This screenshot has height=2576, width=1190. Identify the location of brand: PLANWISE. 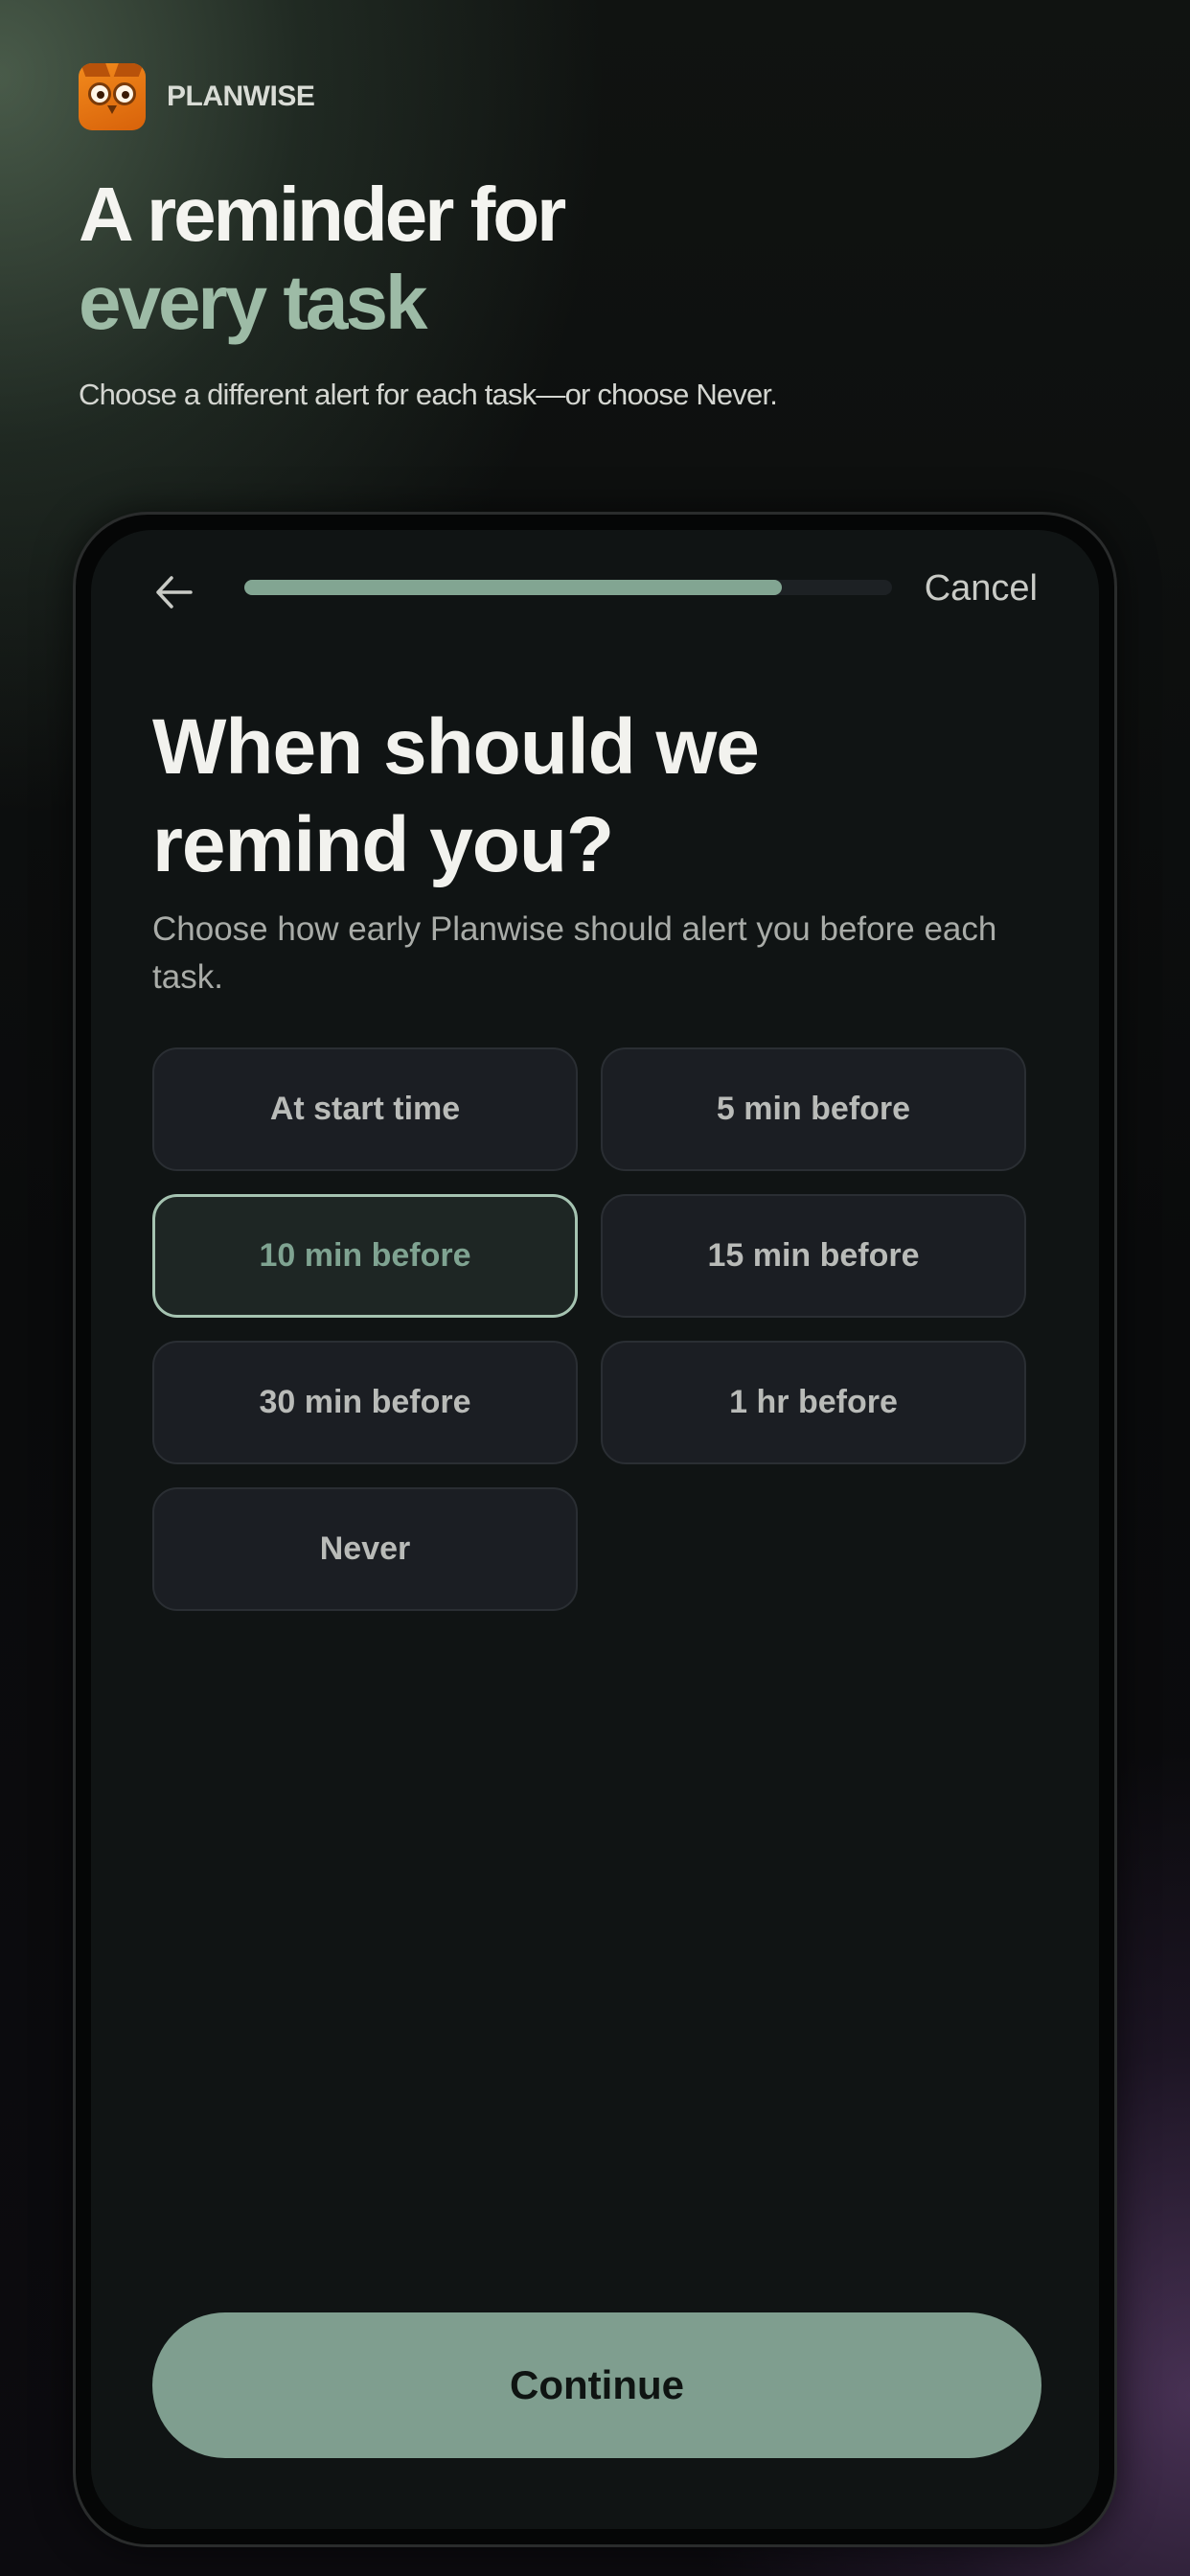
(197, 96).